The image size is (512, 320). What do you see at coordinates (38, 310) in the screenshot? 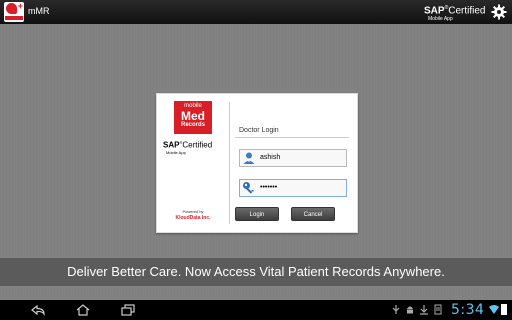
I see `back-icon` at bounding box center [38, 310].